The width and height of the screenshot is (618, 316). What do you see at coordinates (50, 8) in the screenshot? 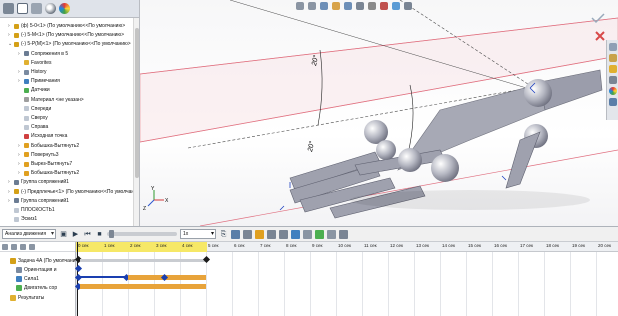
I see `dimxpert-tab-icon` at bounding box center [50, 8].